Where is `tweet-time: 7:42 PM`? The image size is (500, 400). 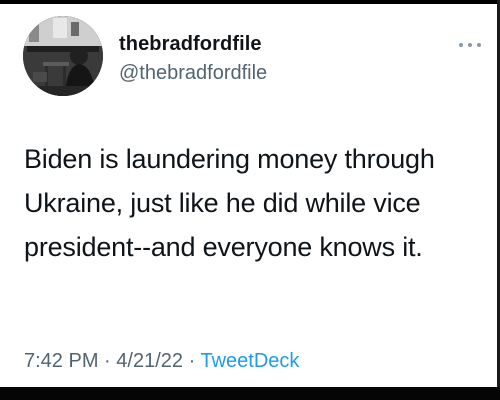 tweet-time: 7:42 PM is located at coordinates (61, 361).